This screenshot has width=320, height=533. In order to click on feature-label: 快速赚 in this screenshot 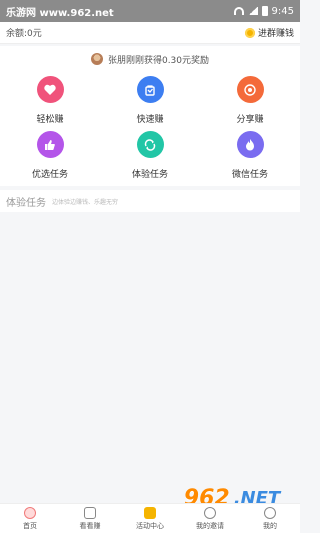, I will do `click(150, 120)`.